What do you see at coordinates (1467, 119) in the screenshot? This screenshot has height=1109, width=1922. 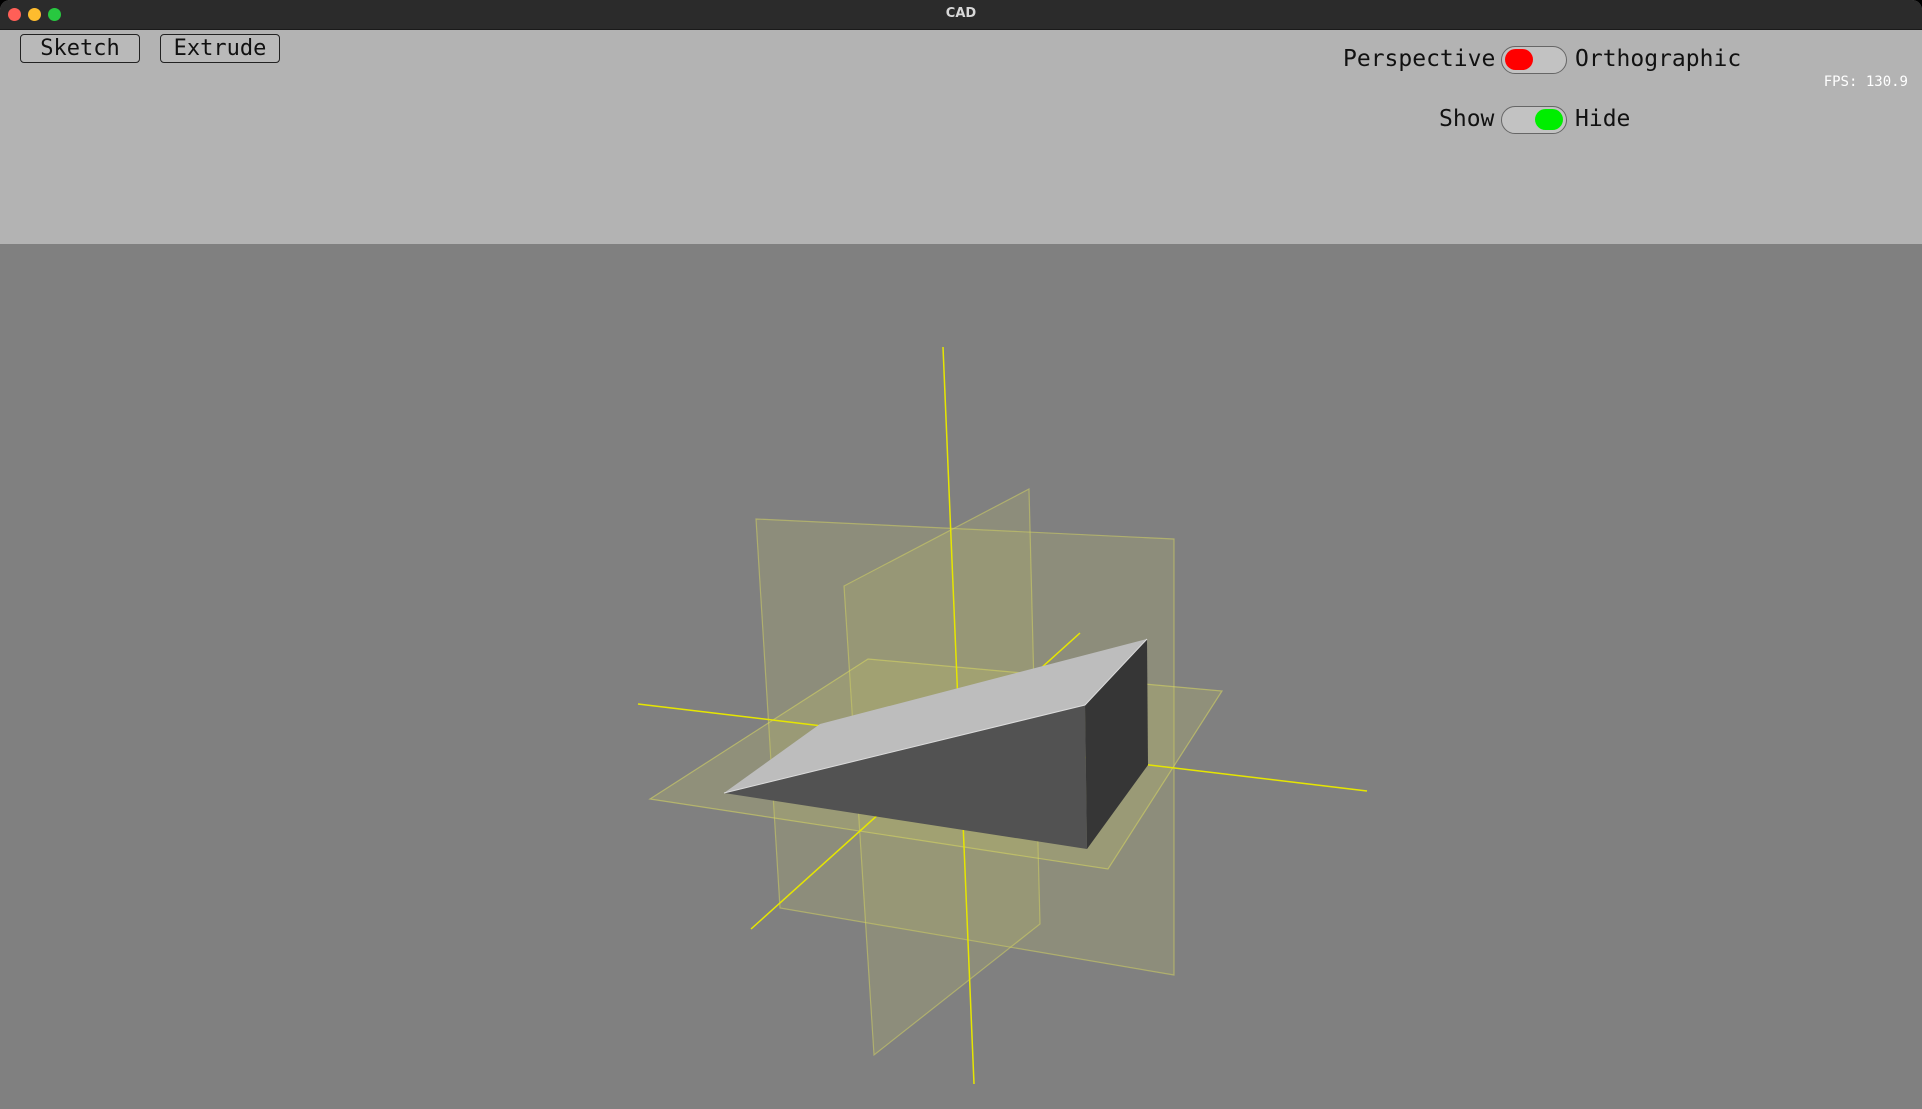 I see `show-label: Show` at bounding box center [1467, 119].